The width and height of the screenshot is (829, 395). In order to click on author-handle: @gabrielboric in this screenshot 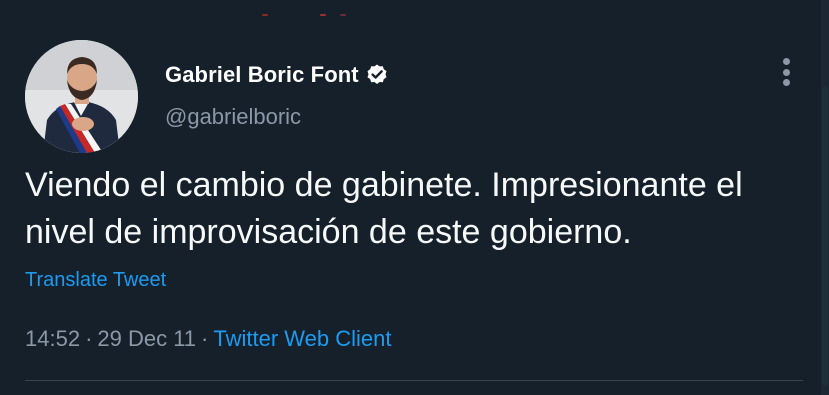, I will do `click(233, 117)`.